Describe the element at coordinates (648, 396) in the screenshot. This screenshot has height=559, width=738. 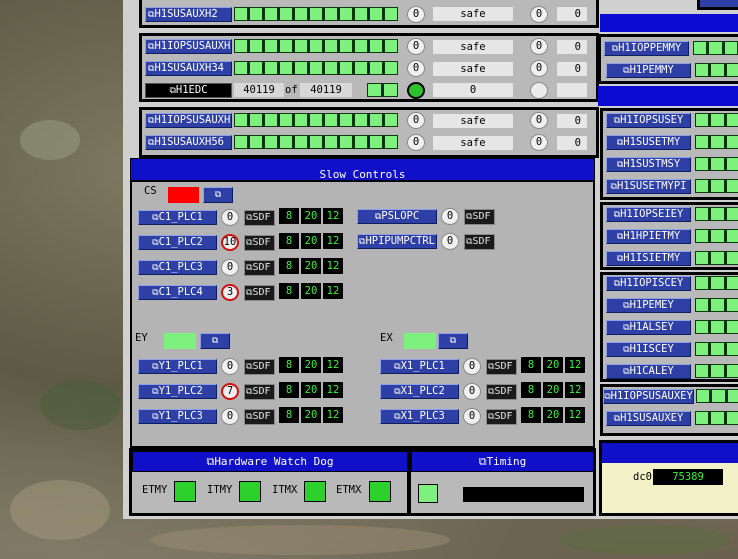
I see `right-button: ⧉H1IOPSUSAUXEY` at that location.